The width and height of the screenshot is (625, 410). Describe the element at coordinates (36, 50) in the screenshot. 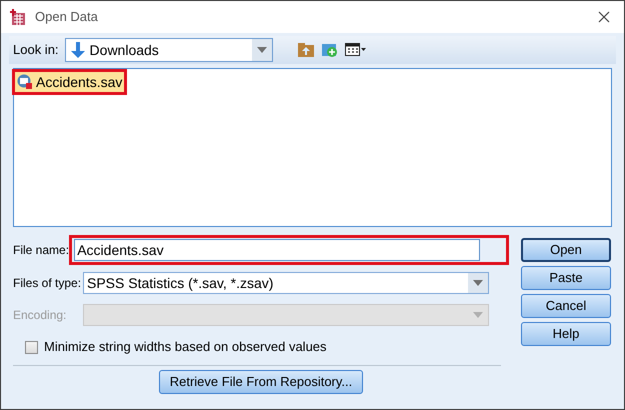

I see `look-in-label: Look in:` at that location.